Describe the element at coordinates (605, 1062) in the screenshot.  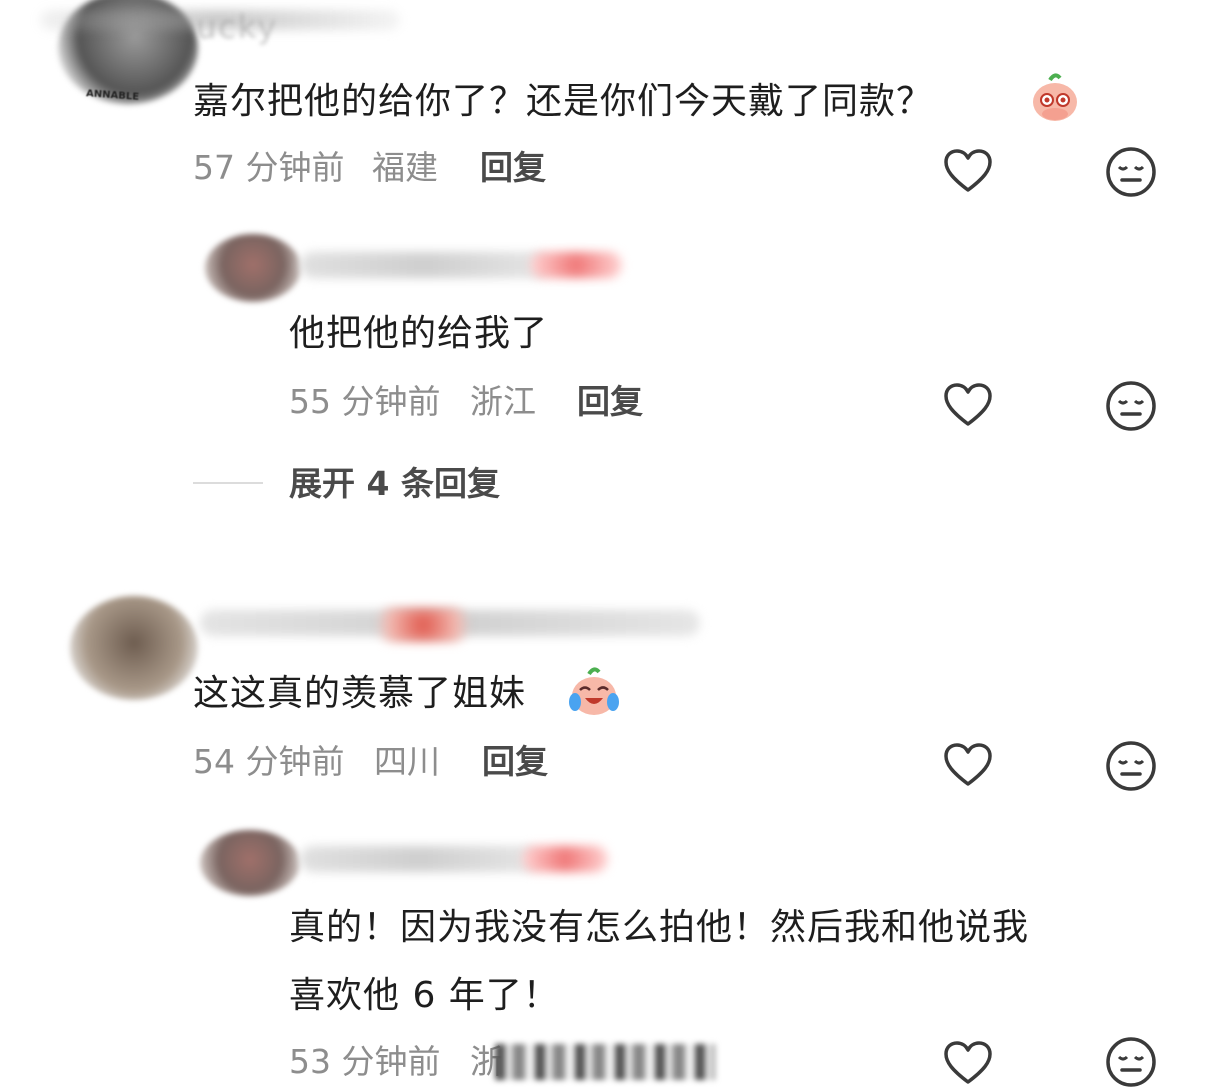
I see `redacted-block` at that location.